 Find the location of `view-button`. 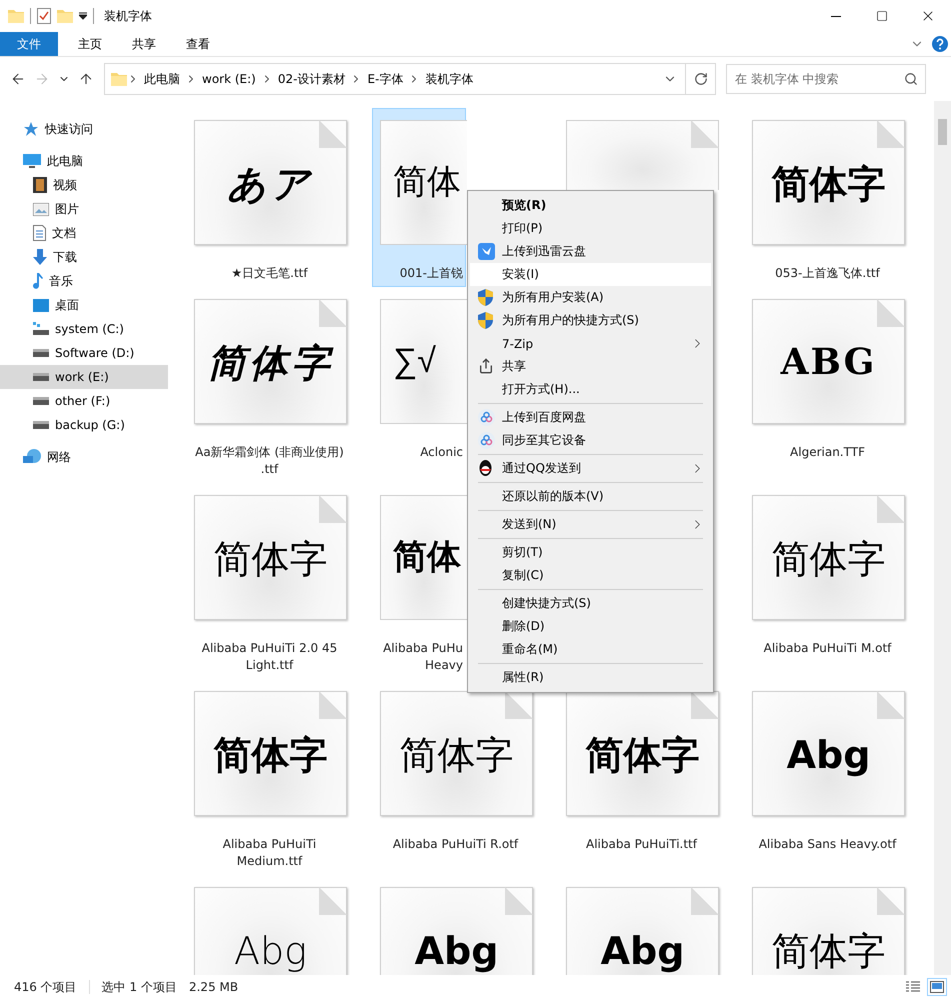

view-button is located at coordinates (937, 987).